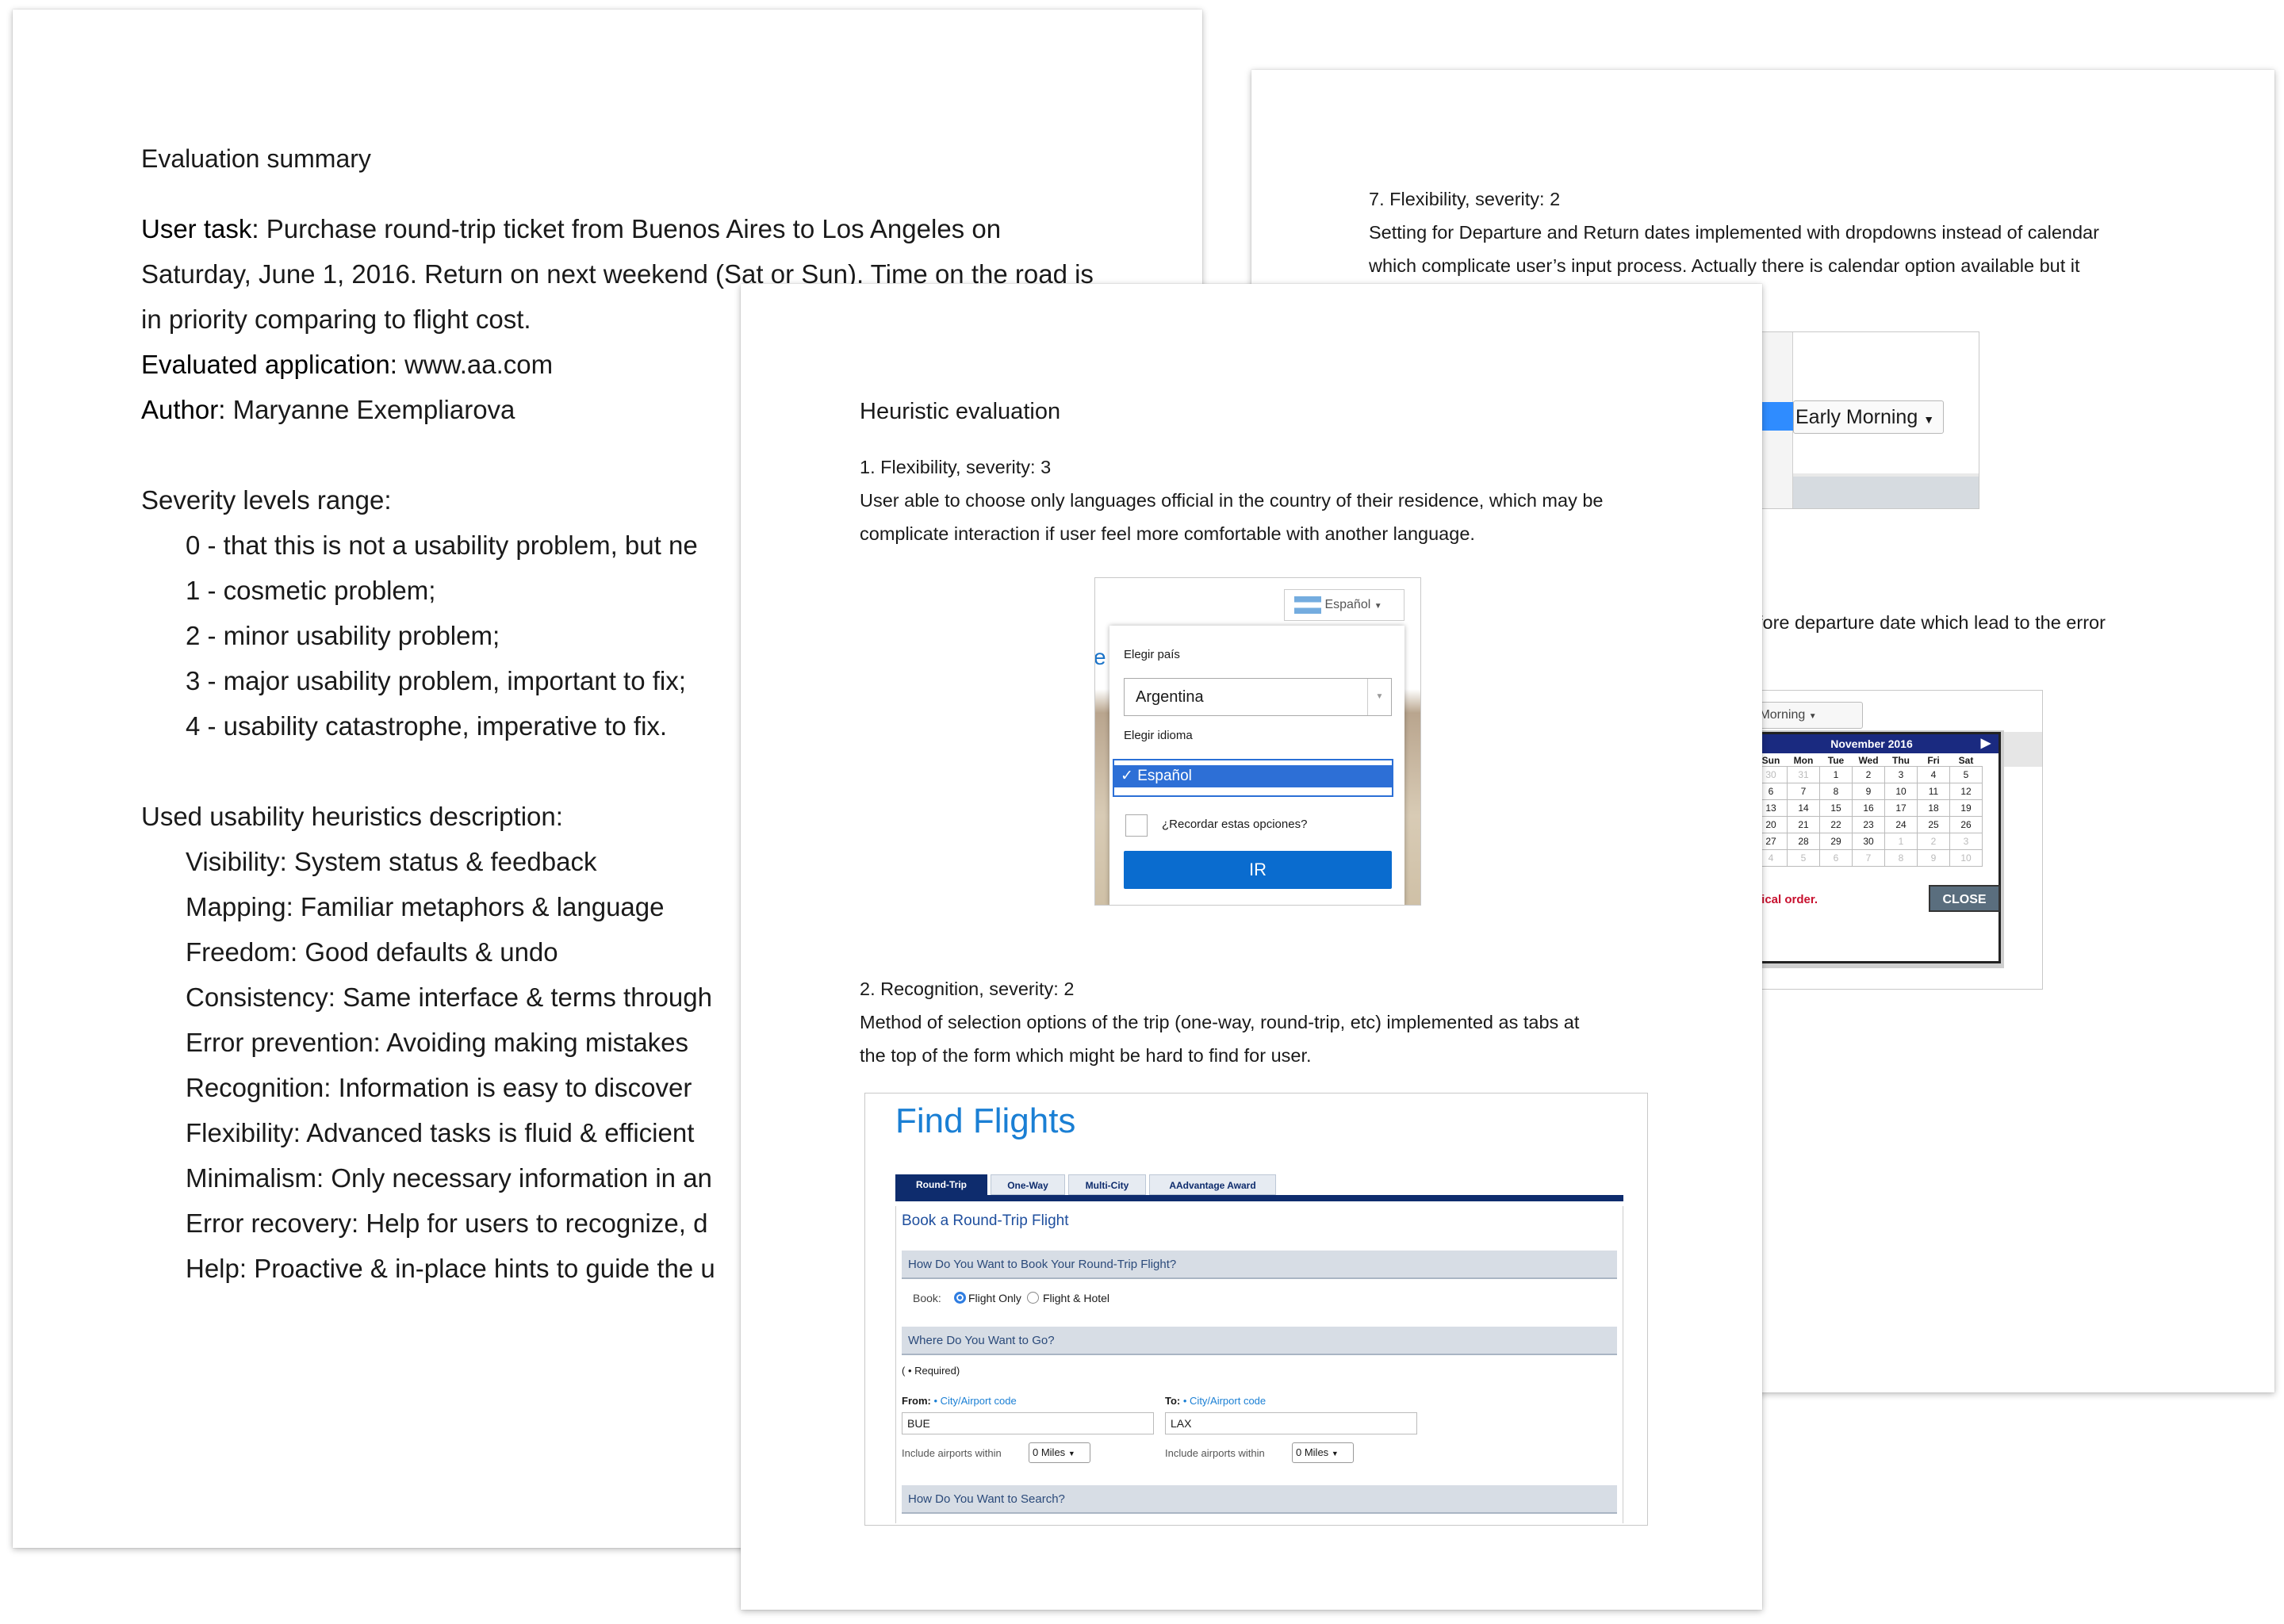  What do you see at coordinates (1107, 1184) in the screenshot?
I see `tab-multi-city: Multi-City` at bounding box center [1107, 1184].